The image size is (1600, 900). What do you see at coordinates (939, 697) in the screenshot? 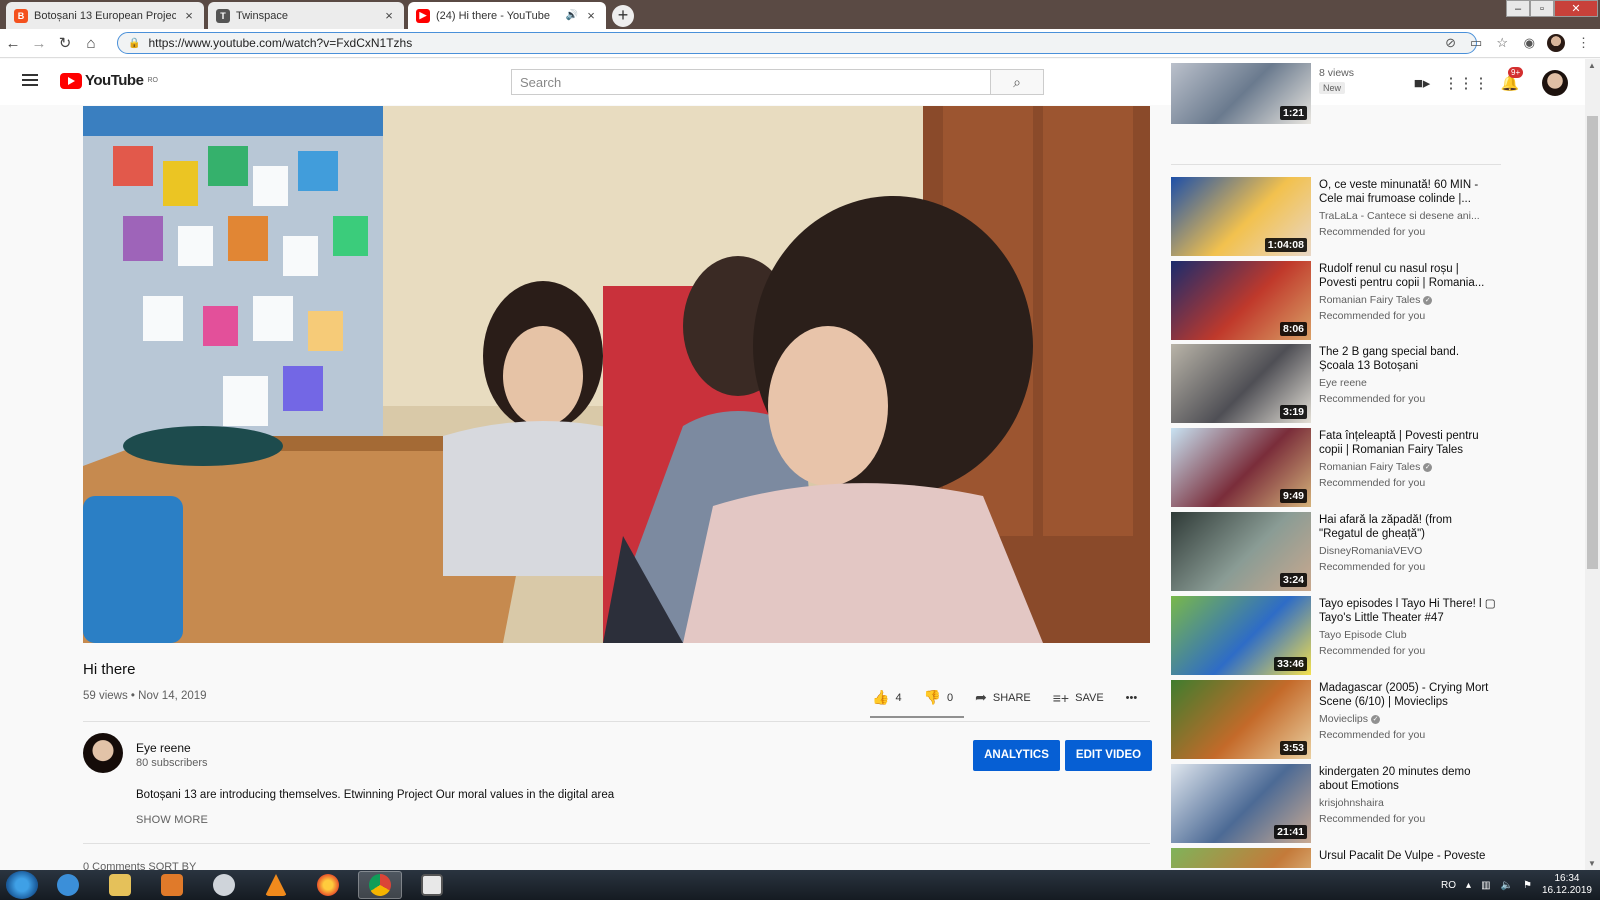
I see `dislike-button: 👎 0` at bounding box center [939, 697].